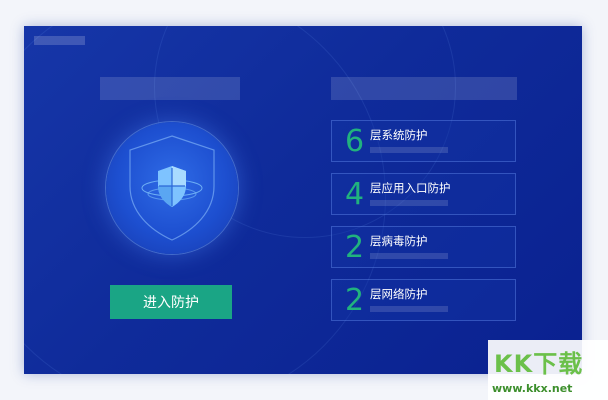 This screenshot has height=400, width=608. I want to click on app-logo-placeholder, so click(59, 40).